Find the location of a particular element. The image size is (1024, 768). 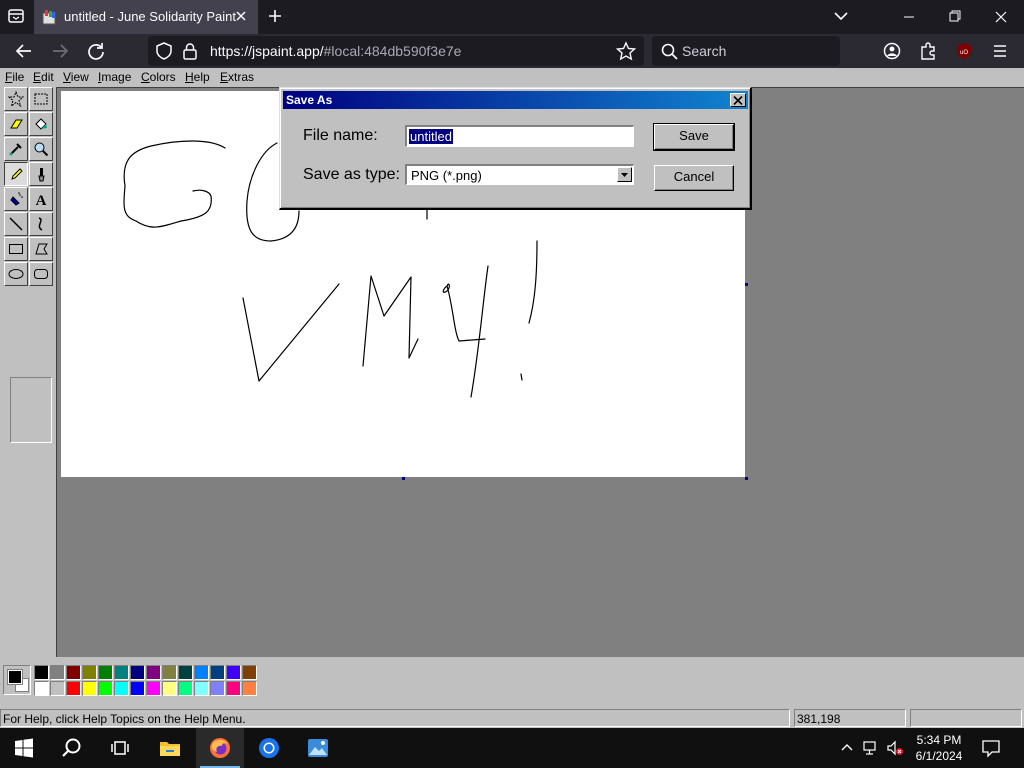

minimize-icon is located at coordinates (909, 17).